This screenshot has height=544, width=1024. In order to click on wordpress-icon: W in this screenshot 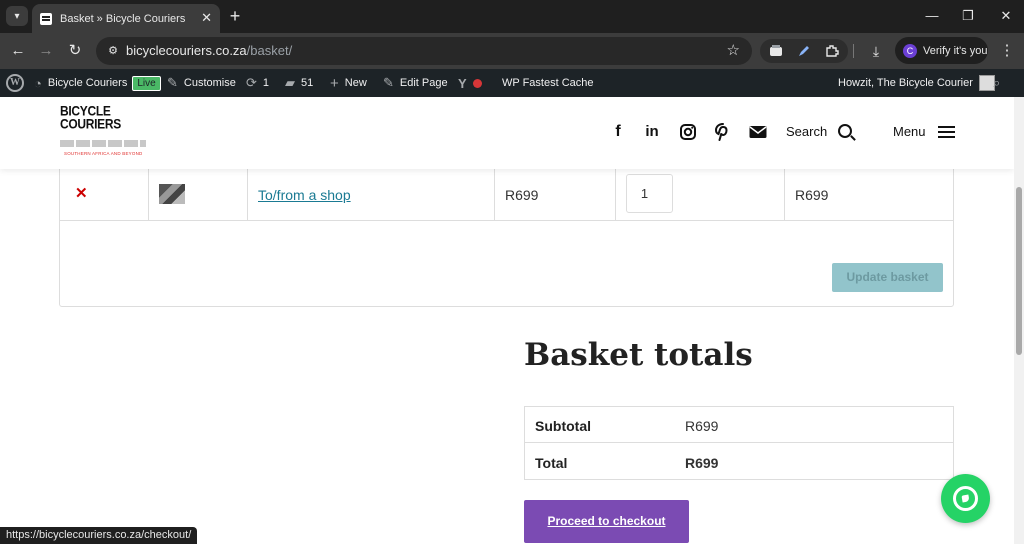, I will do `click(15, 83)`.